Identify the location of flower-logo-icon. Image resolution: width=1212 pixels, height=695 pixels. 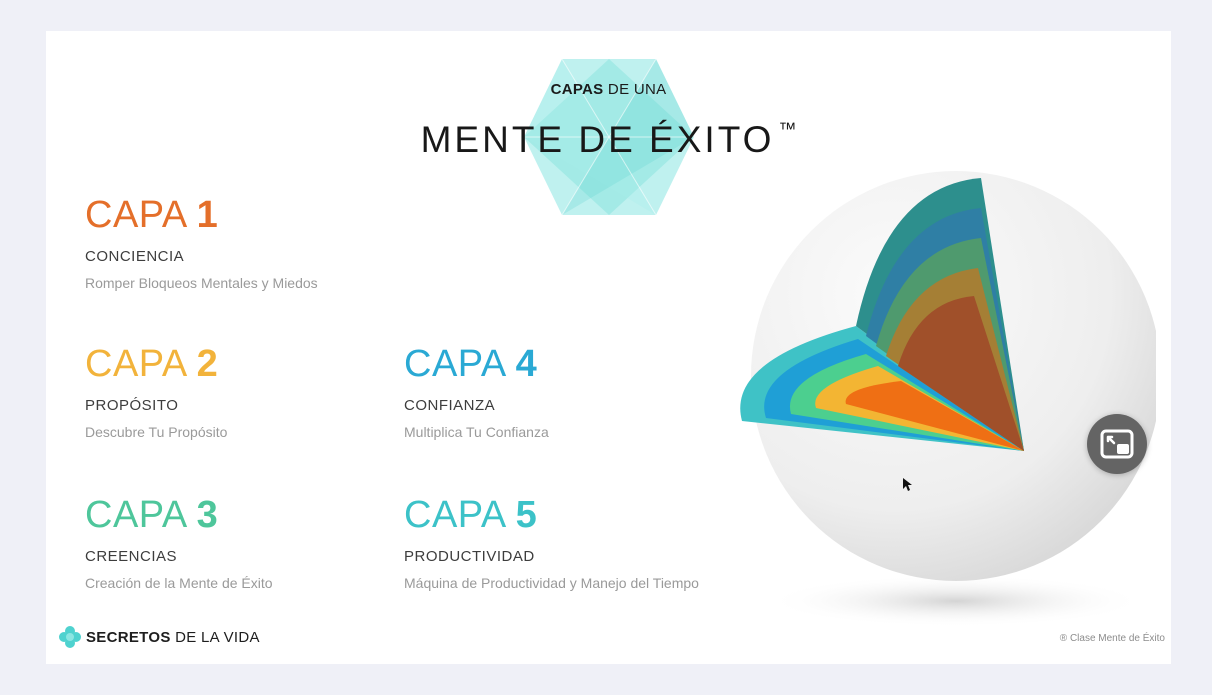
(70, 637).